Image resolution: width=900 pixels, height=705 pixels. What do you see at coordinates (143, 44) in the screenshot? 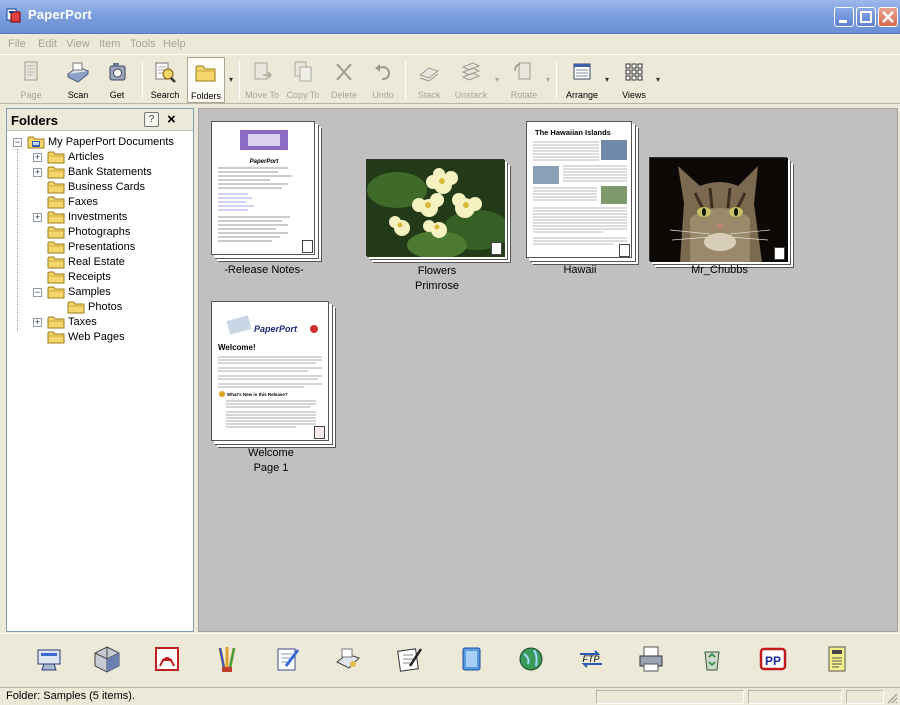
I see `menu-tools: Tools` at bounding box center [143, 44].